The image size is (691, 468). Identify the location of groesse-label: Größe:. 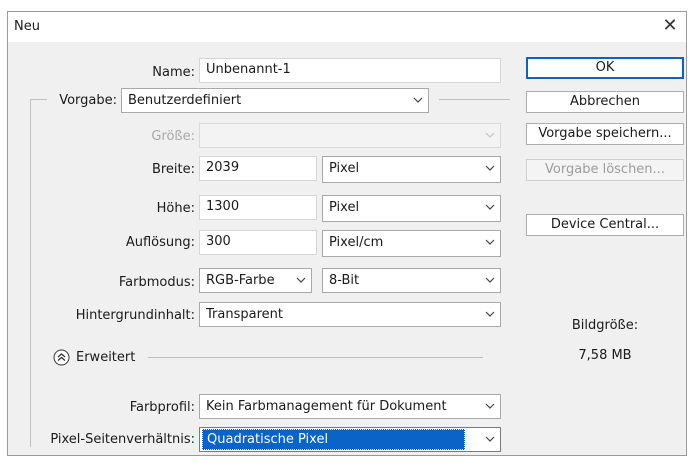
(173, 136).